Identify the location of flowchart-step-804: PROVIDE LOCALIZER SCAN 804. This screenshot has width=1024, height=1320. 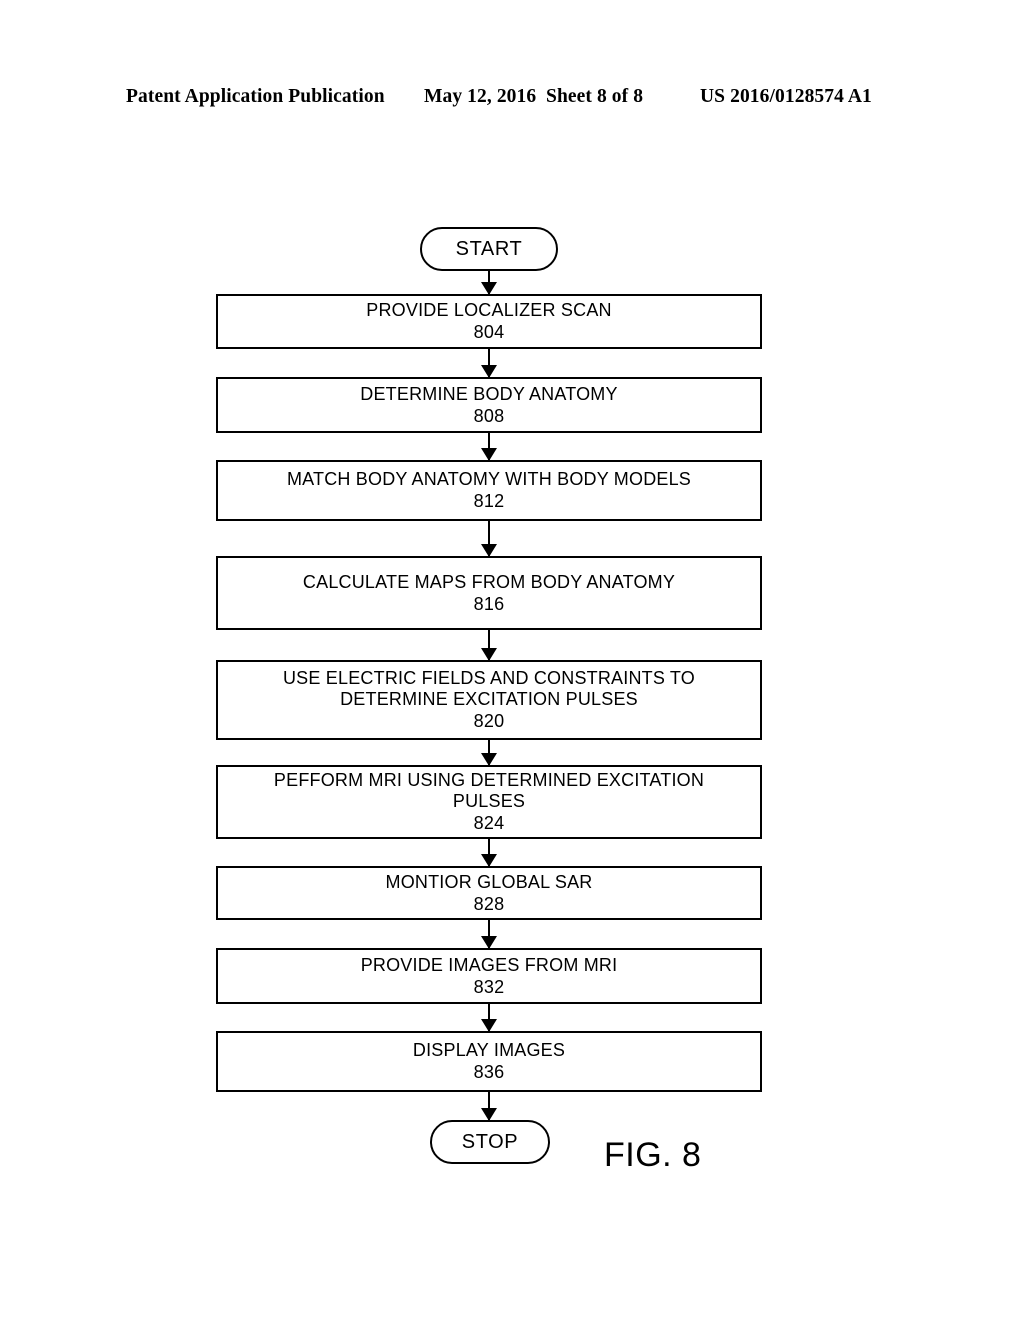
(489, 321).